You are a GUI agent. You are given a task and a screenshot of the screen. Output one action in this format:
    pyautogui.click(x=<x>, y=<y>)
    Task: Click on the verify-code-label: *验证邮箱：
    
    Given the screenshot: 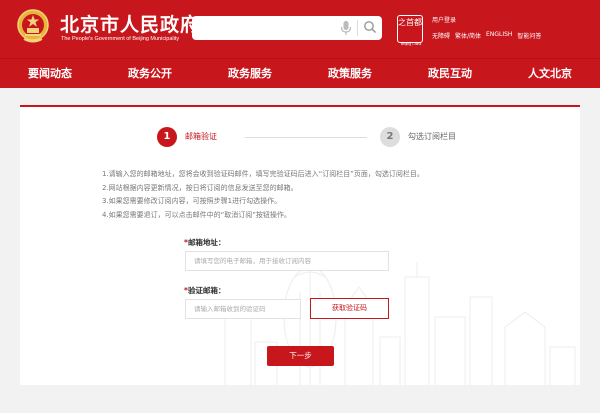 What is the action you would take?
    pyautogui.click(x=204, y=290)
    